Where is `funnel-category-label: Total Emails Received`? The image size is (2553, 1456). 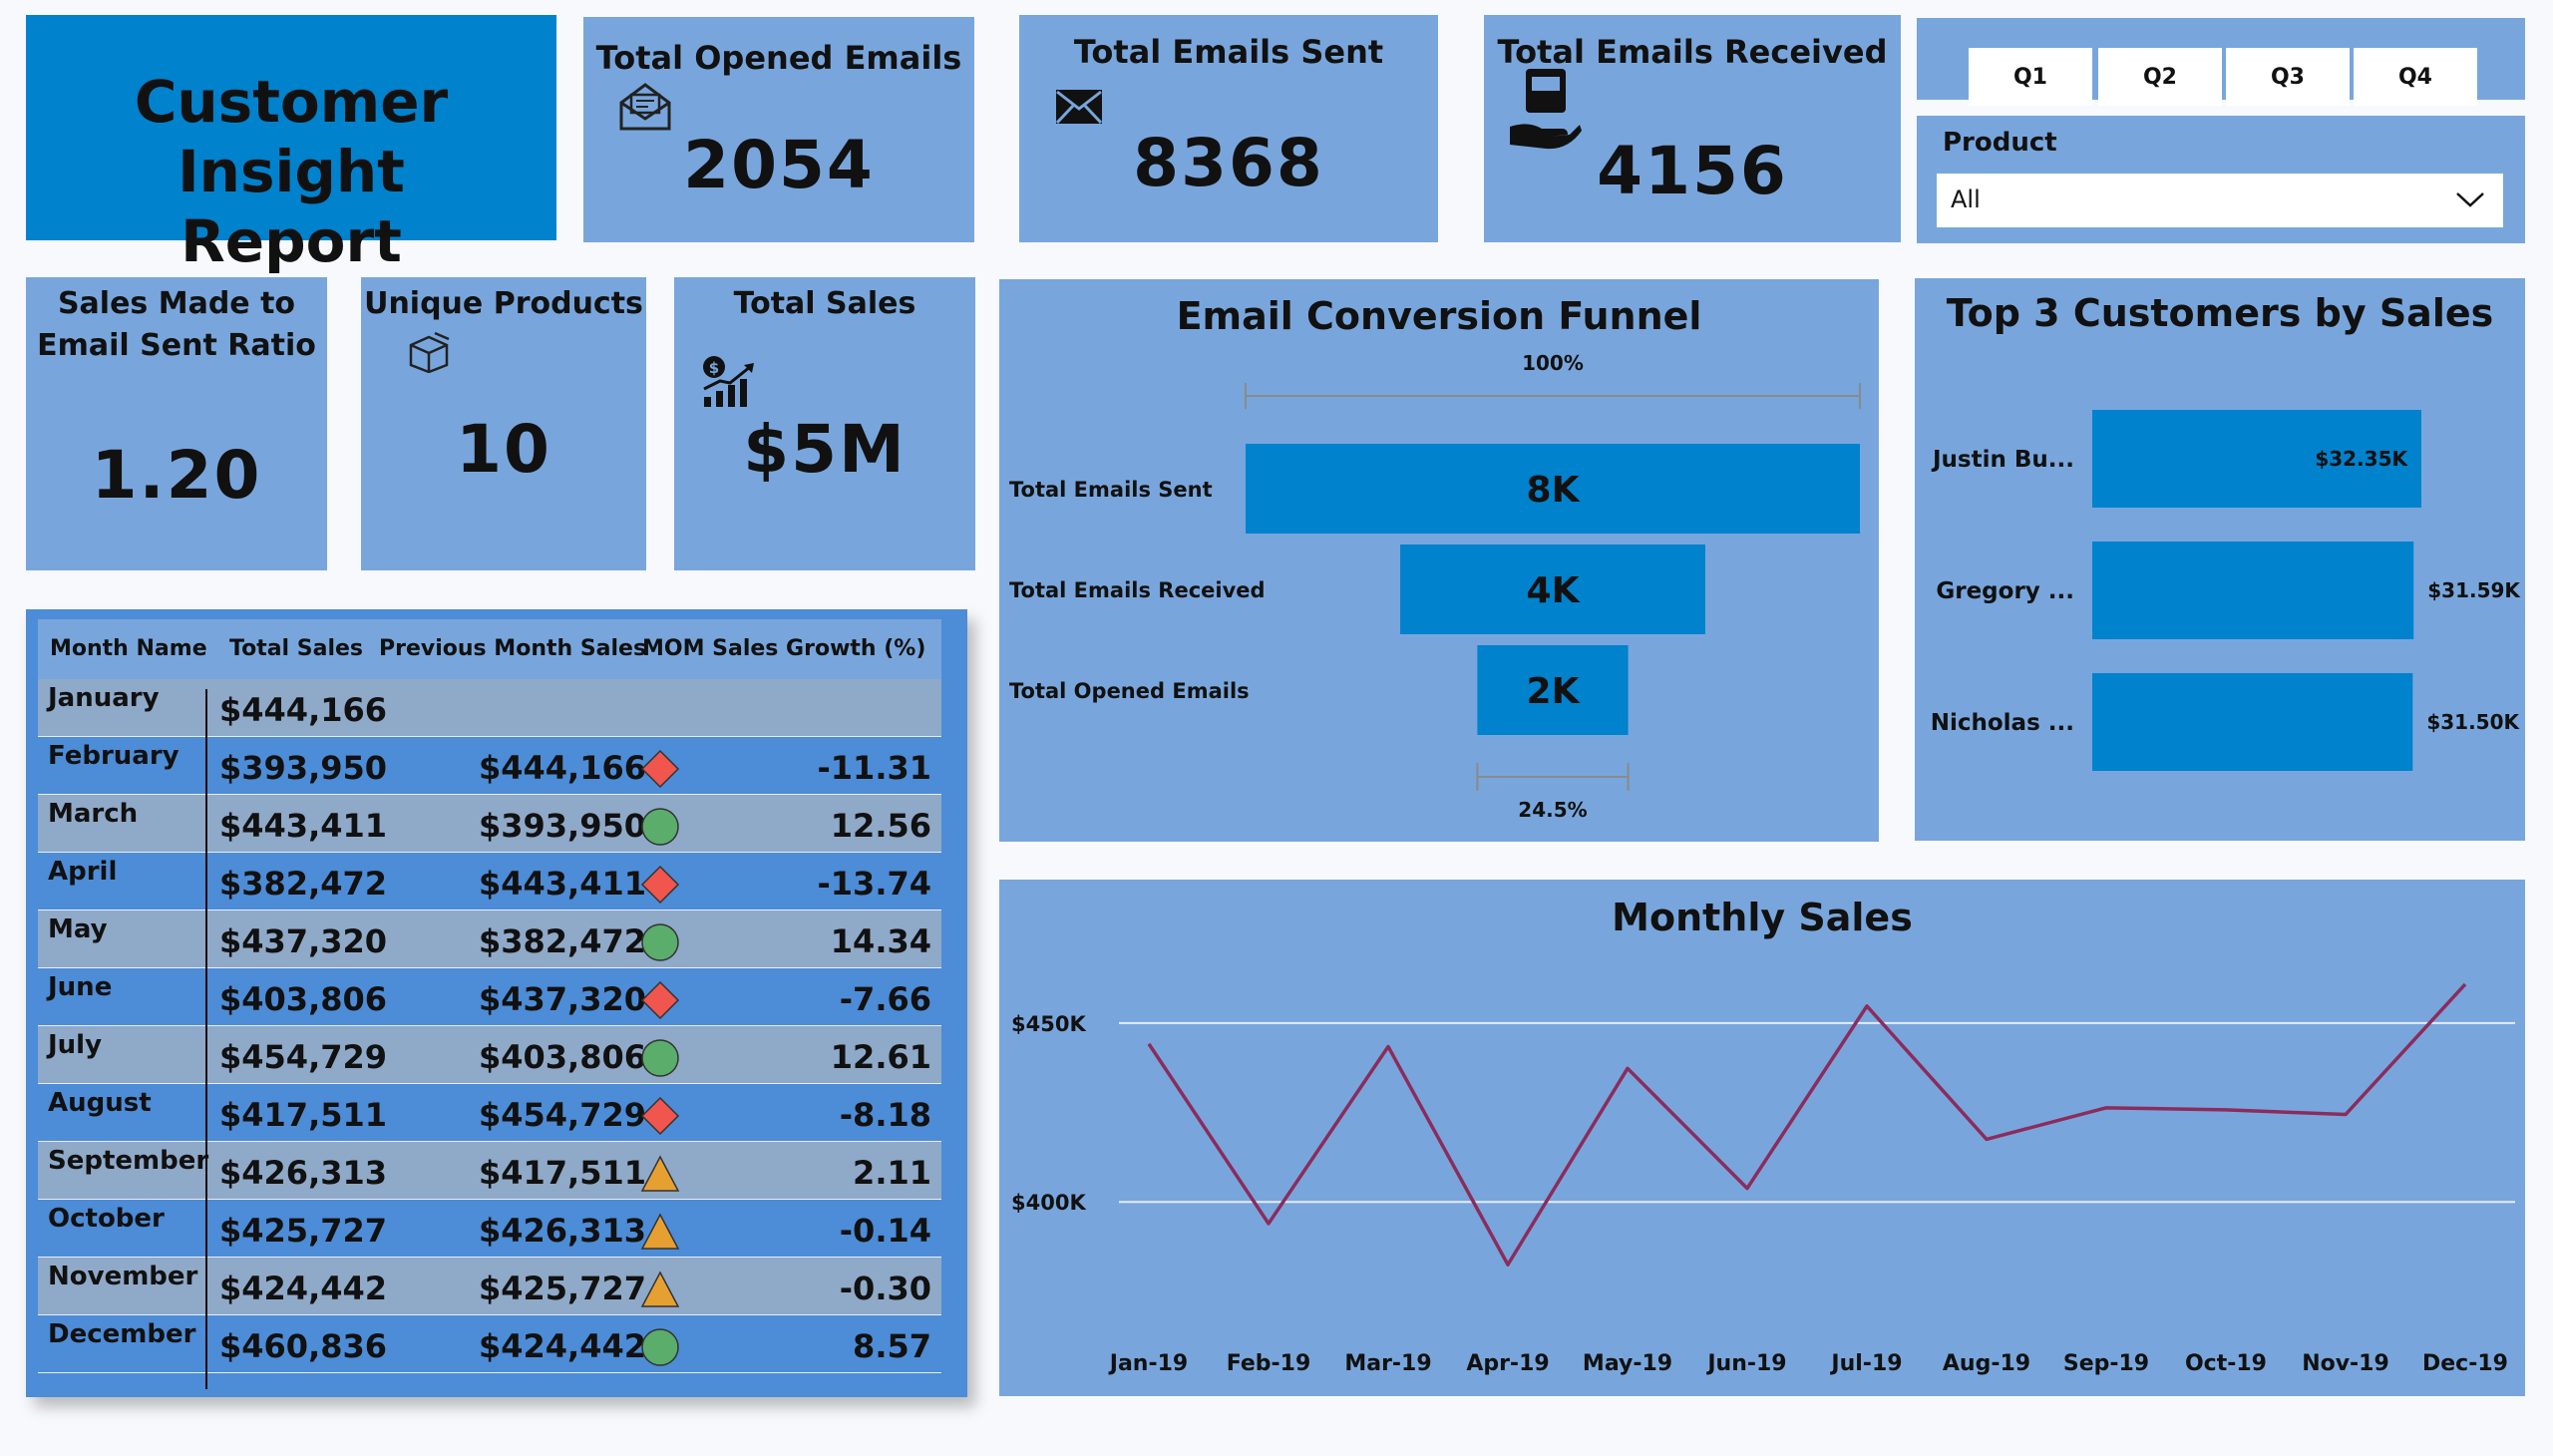 funnel-category-label: Total Emails Received is located at coordinates (1138, 590).